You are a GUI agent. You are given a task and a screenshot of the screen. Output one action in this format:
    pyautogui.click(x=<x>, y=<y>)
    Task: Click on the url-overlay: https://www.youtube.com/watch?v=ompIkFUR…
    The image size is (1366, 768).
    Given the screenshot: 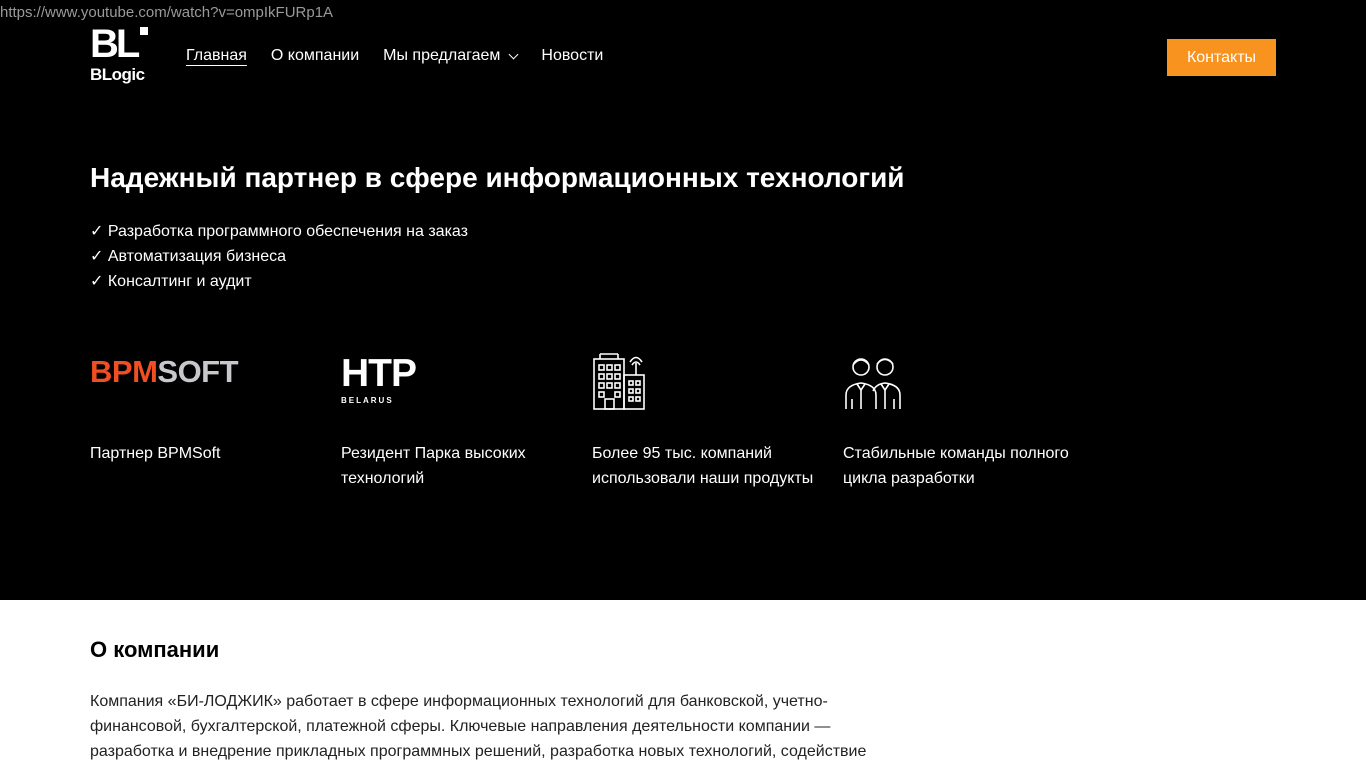 What is the action you would take?
    pyautogui.click(x=167, y=12)
    